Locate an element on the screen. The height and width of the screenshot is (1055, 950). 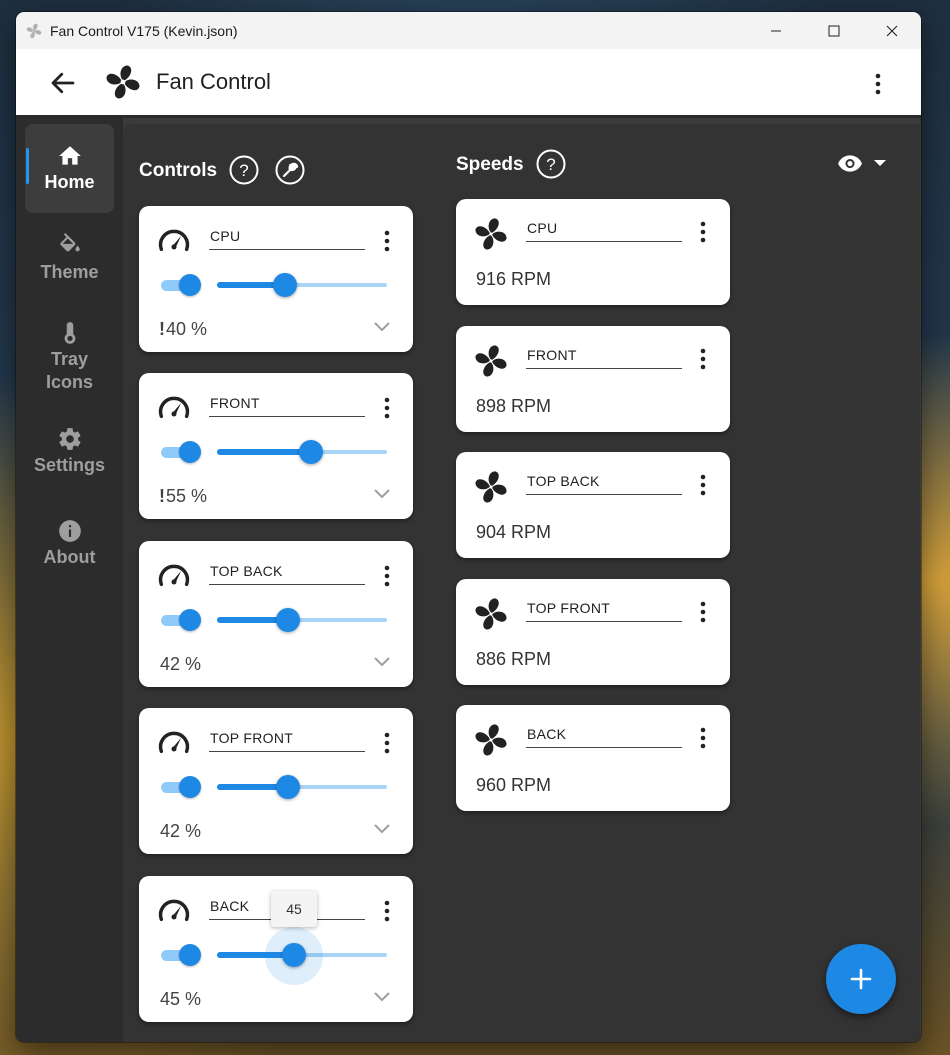
speed-name: TOP BACK is located at coordinates (563, 481).